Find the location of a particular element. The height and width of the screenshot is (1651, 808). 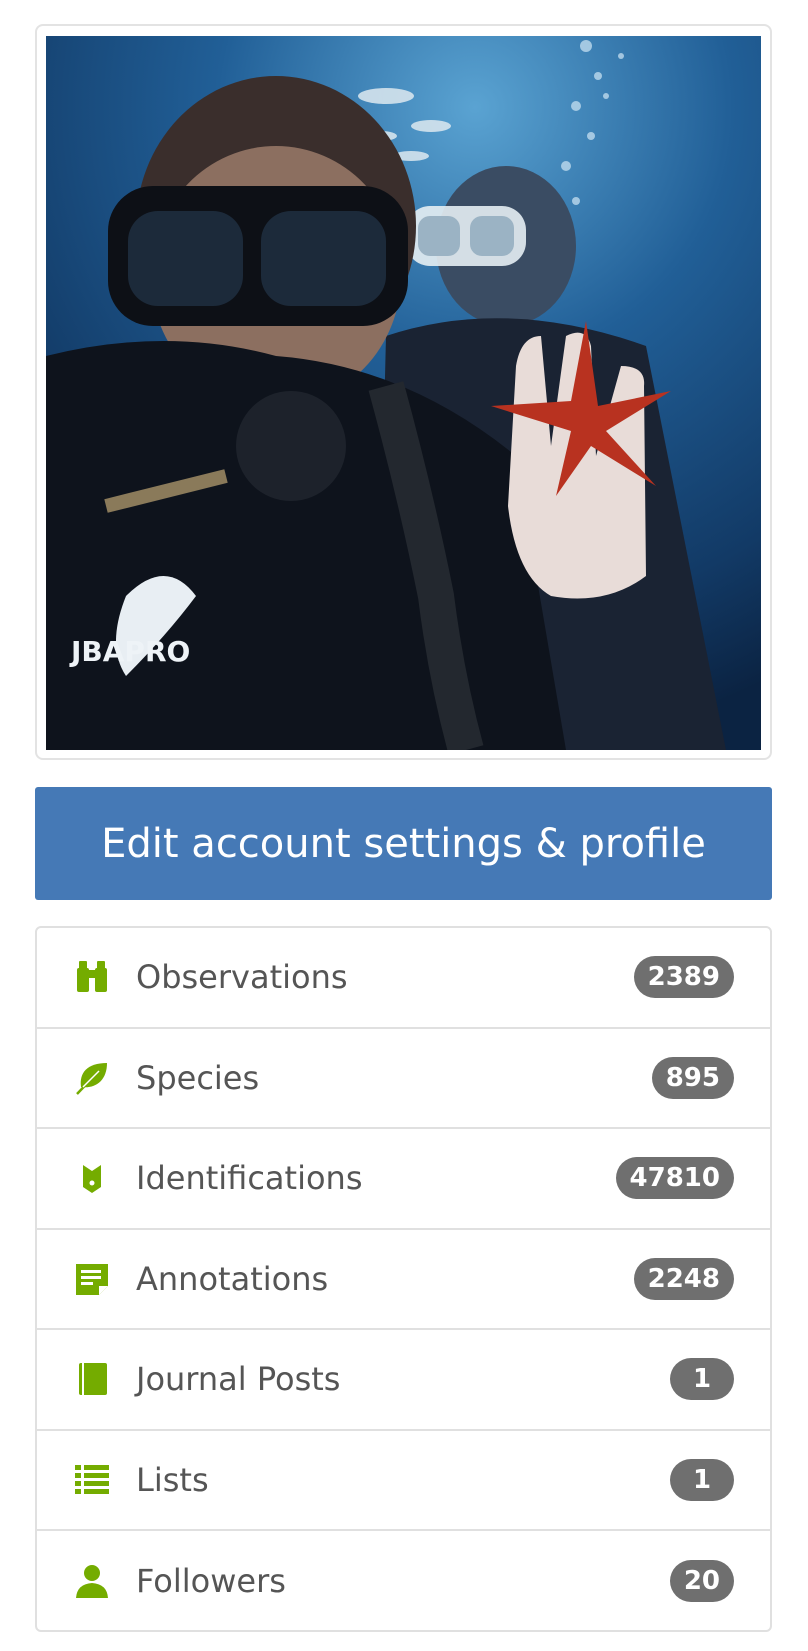

stat-row-identifications: Identifications 47810 is located at coordinates (403, 1179).